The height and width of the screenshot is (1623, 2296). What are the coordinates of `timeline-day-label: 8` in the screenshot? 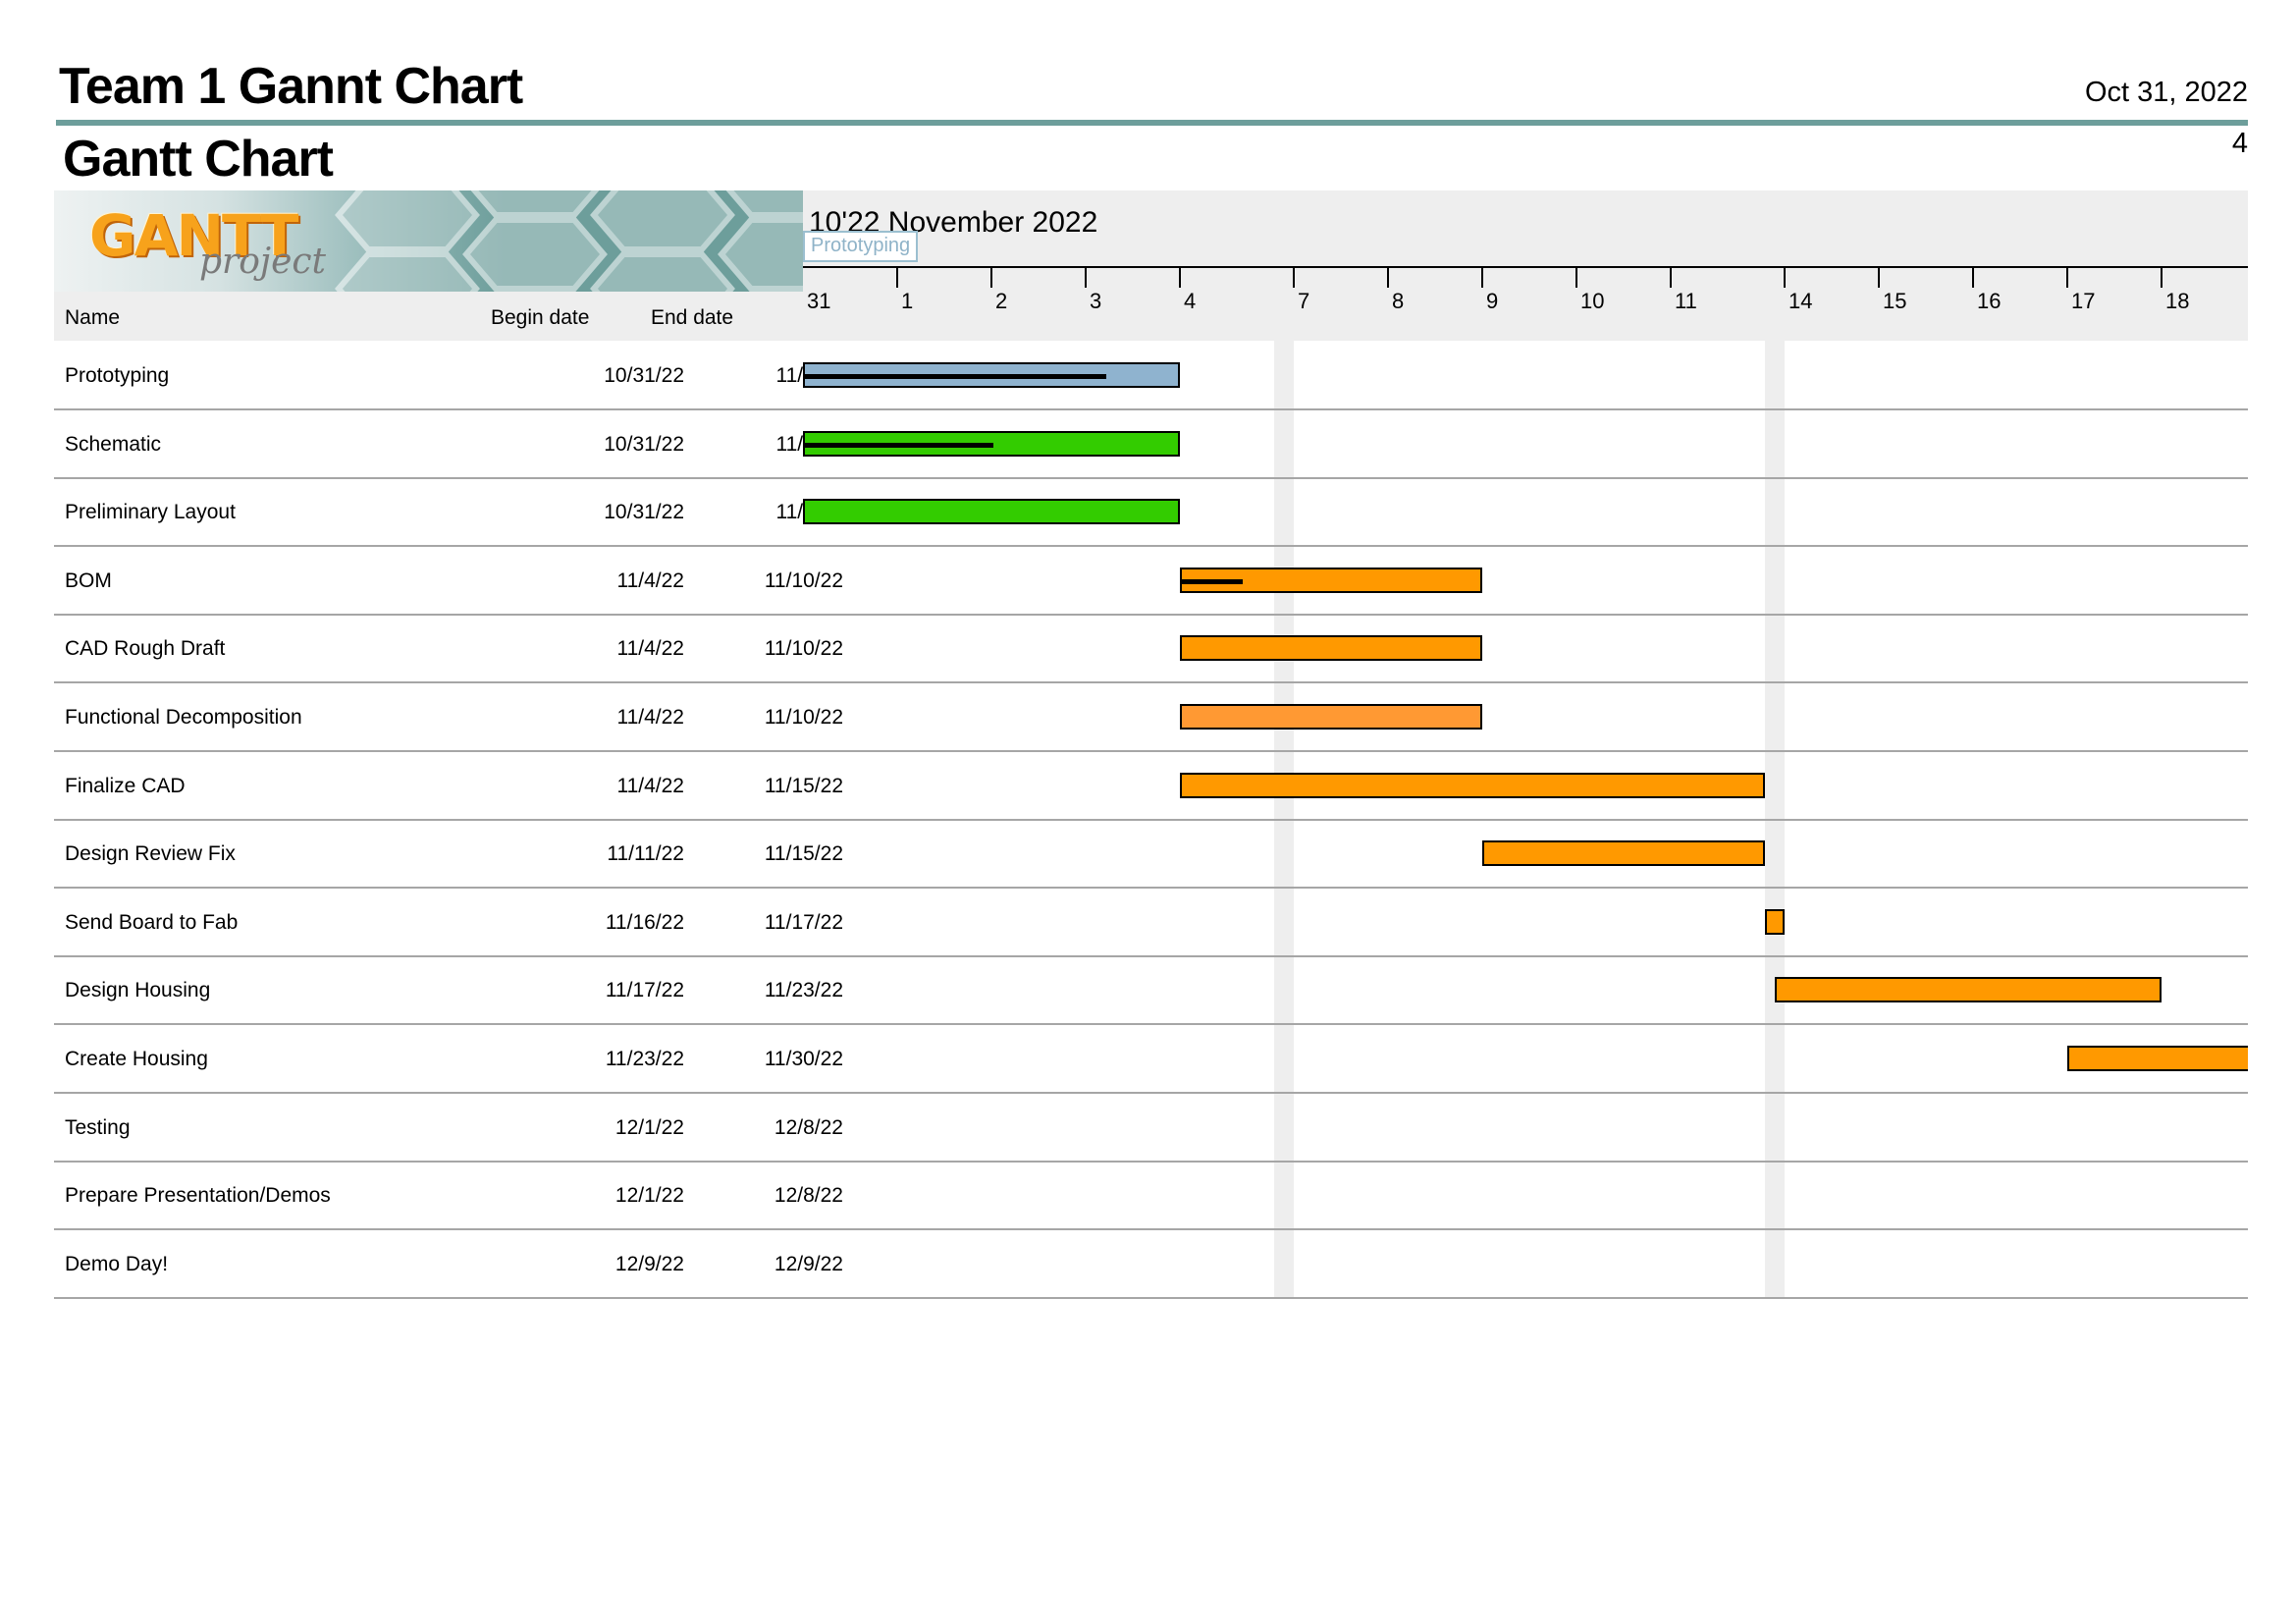 It's located at (1398, 301).